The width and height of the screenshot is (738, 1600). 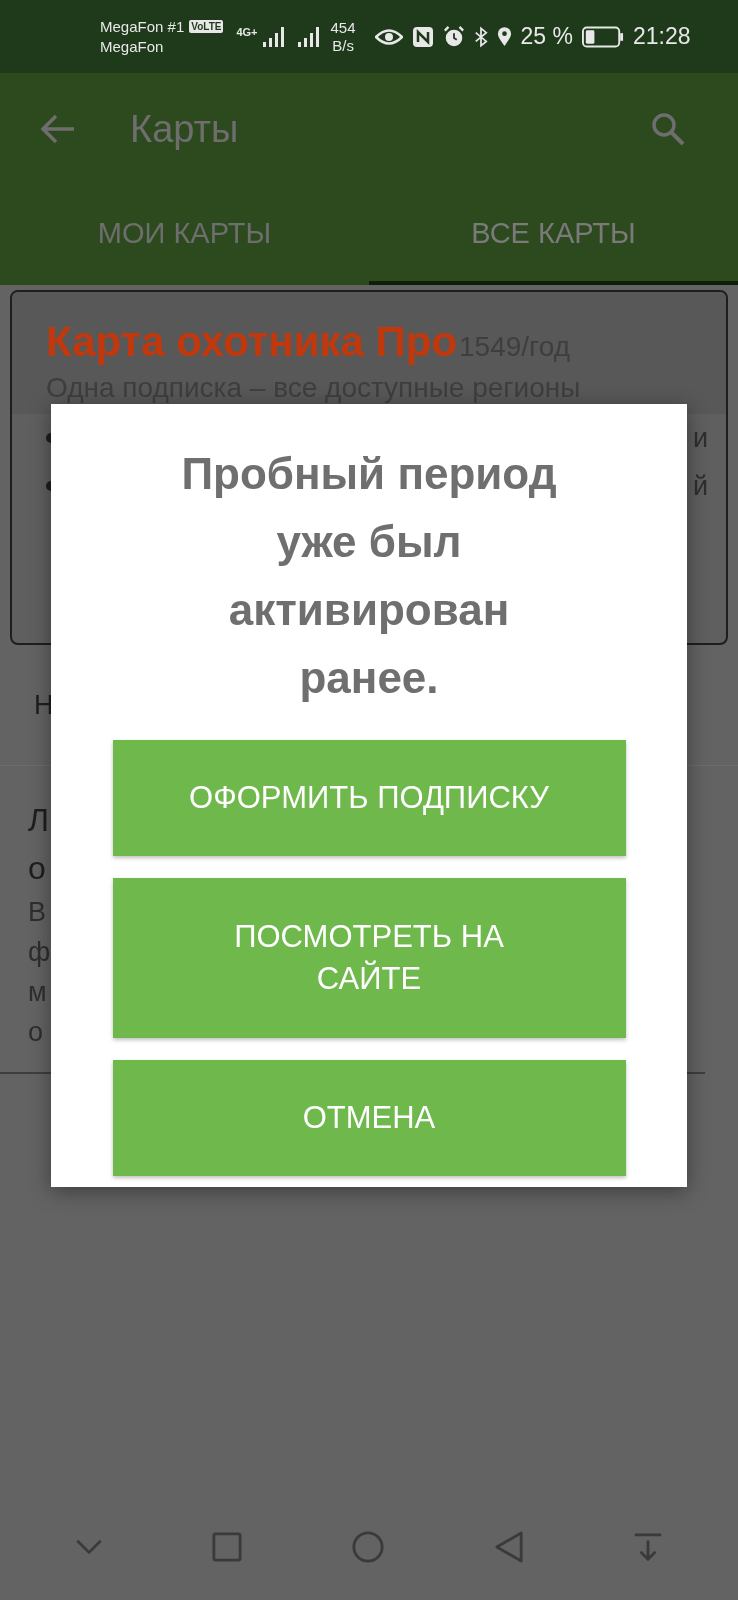 I want to click on screen-title: Карты, so click(x=185, y=129).